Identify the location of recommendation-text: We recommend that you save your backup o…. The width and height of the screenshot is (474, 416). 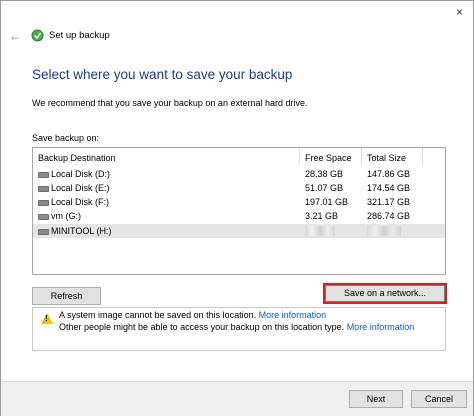
(170, 103).